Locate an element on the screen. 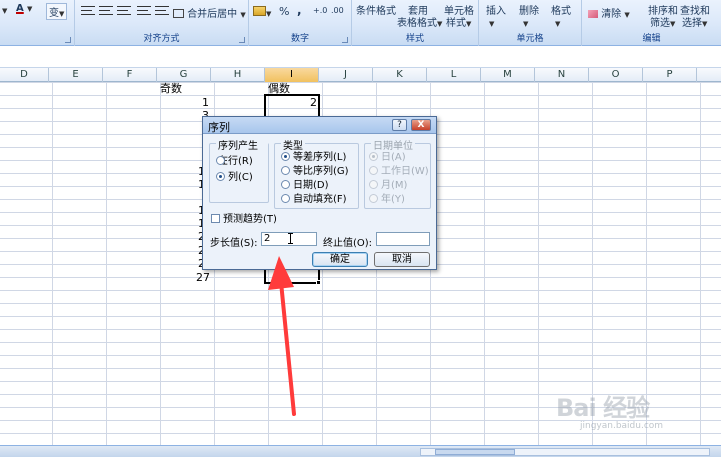 The height and width of the screenshot is (457, 721). column-header-f: F is located at coordinates (130, 75).